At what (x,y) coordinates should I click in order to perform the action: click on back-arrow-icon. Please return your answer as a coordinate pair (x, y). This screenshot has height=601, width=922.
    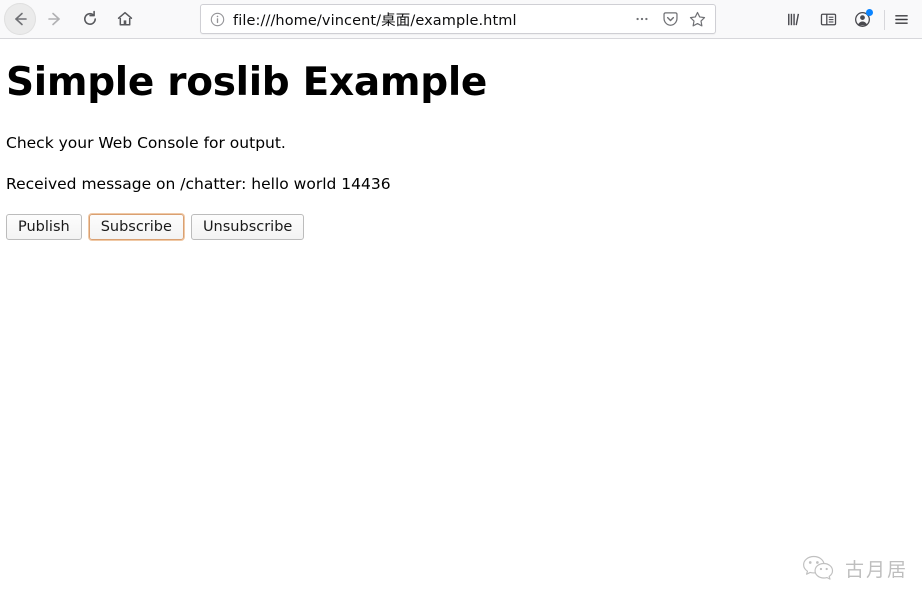
    Looking at the image, I should click on (20, 19).